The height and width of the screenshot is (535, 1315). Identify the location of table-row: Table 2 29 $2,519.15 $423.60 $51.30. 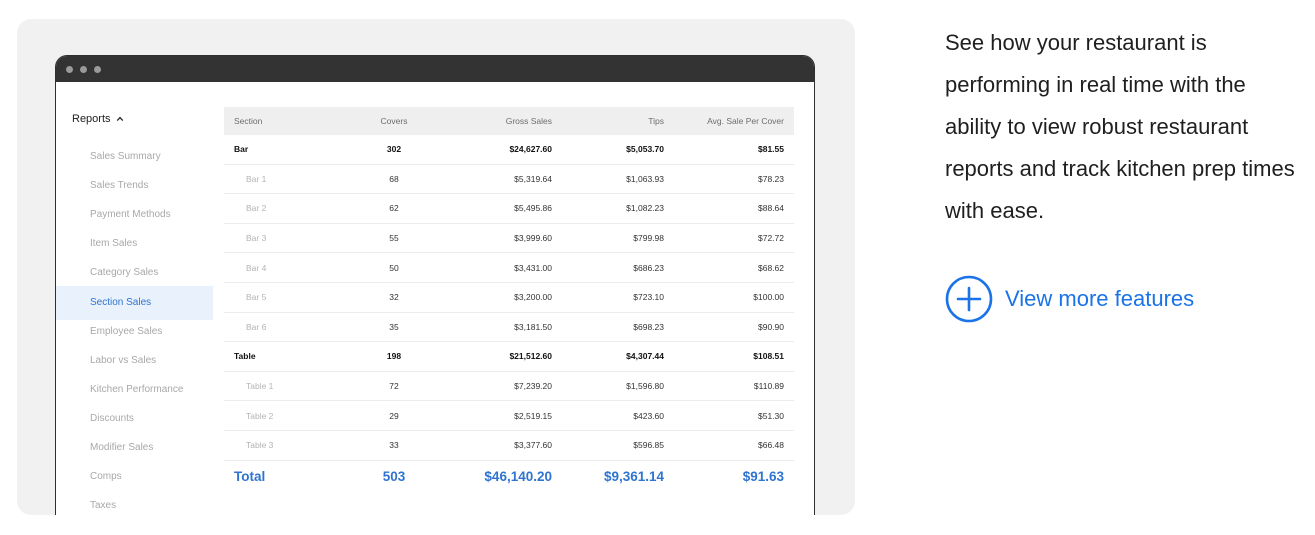
(509, 416).